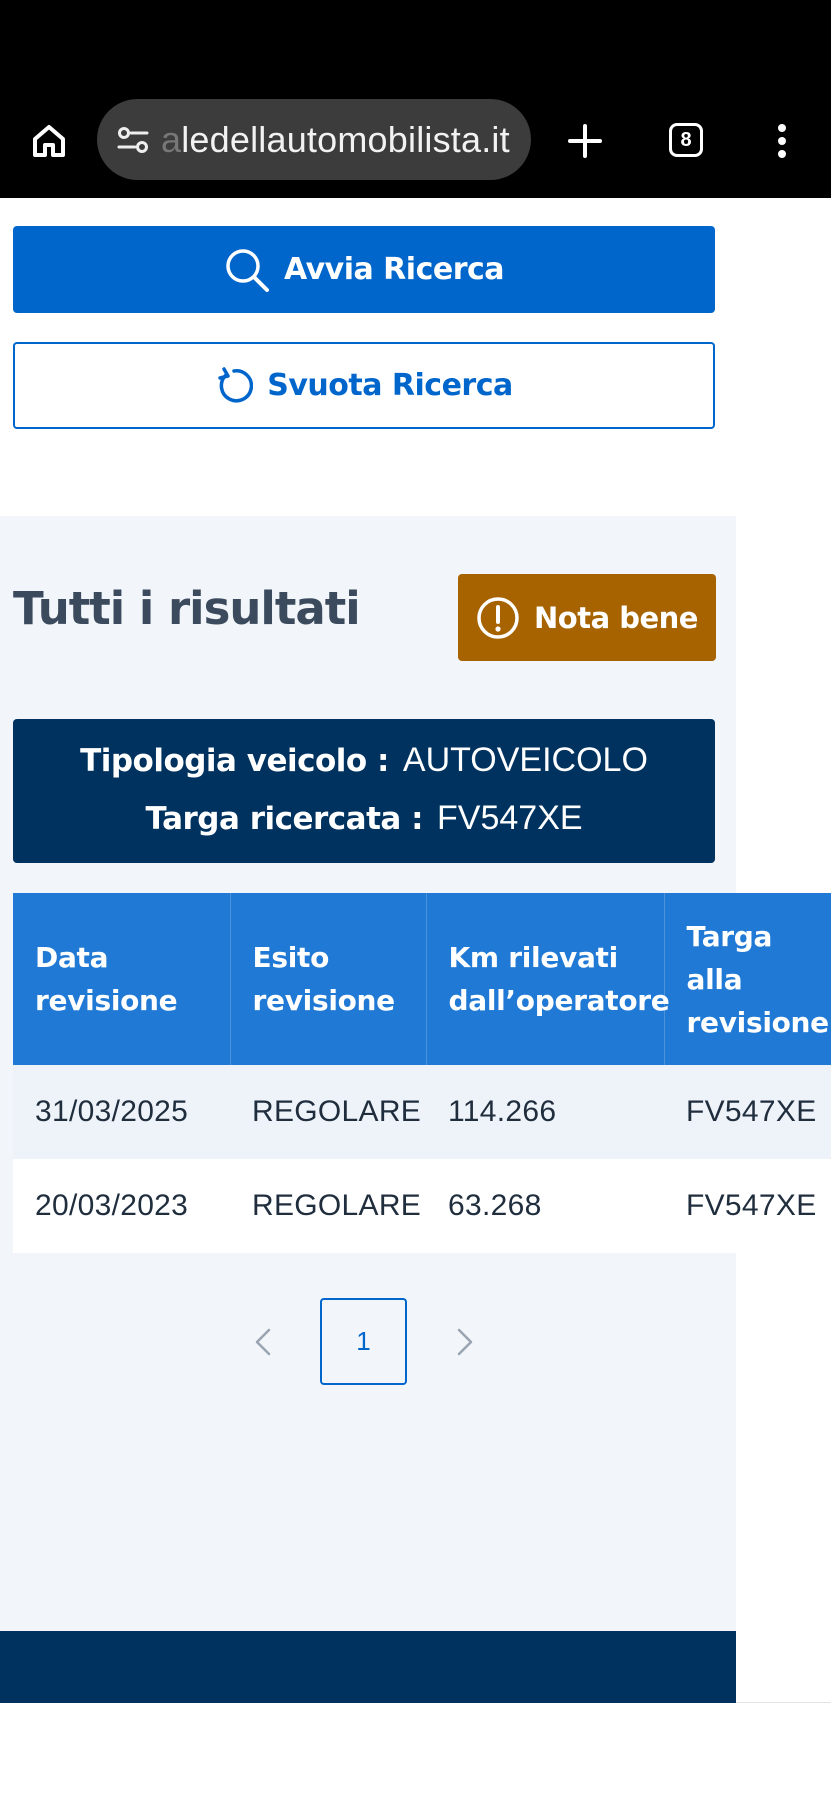 The height and width of the screenshot is (1800, 831). I want to click on plus-icon, so click(585, 141).